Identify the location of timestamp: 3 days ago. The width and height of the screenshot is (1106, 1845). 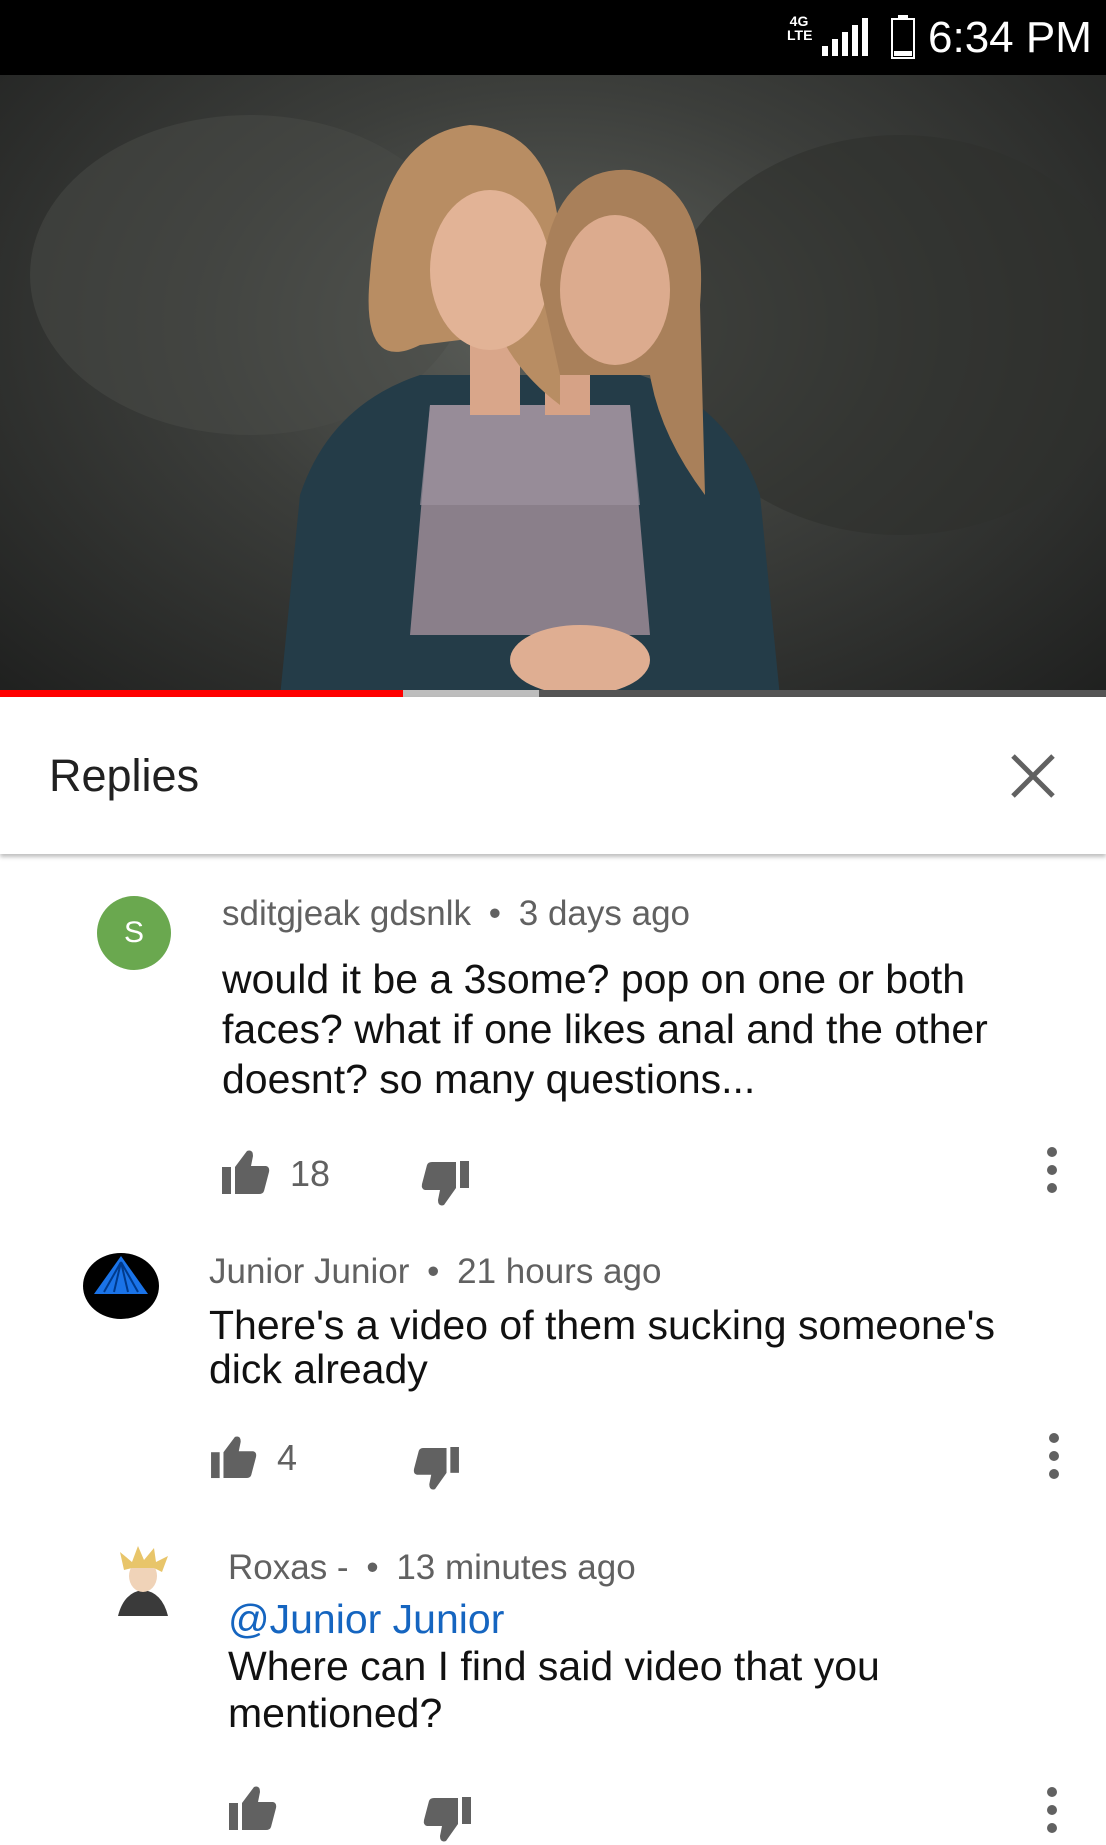
(604, 913).